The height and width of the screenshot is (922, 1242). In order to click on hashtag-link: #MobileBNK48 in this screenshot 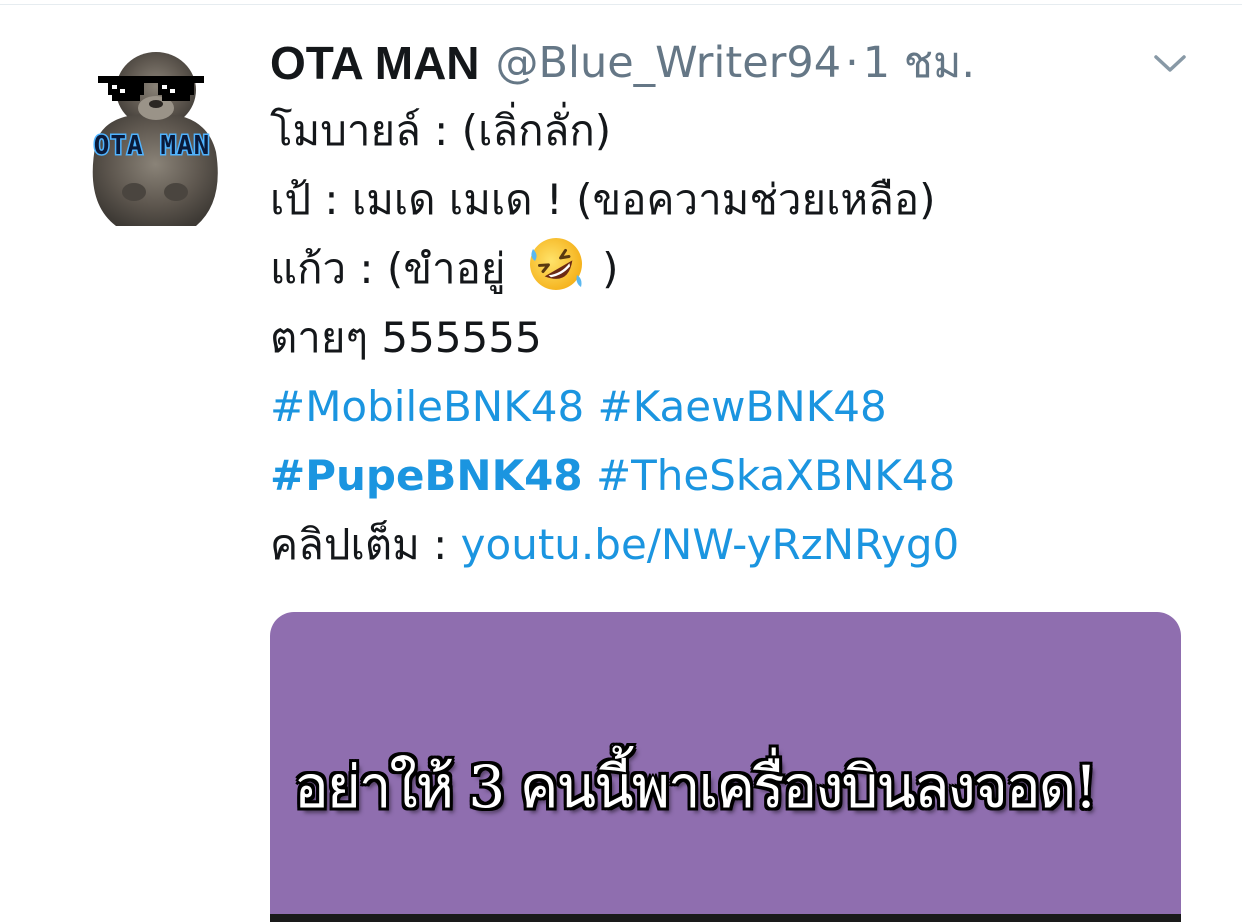, I will do `click(427, 406)`.